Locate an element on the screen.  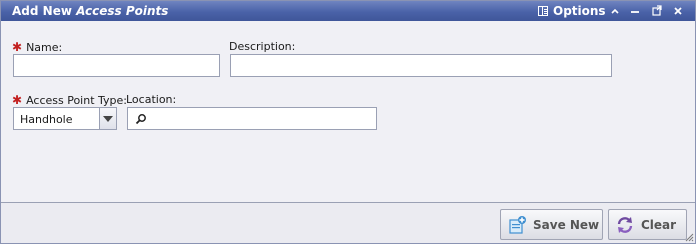
name-input is located at coordinates (116, 65).